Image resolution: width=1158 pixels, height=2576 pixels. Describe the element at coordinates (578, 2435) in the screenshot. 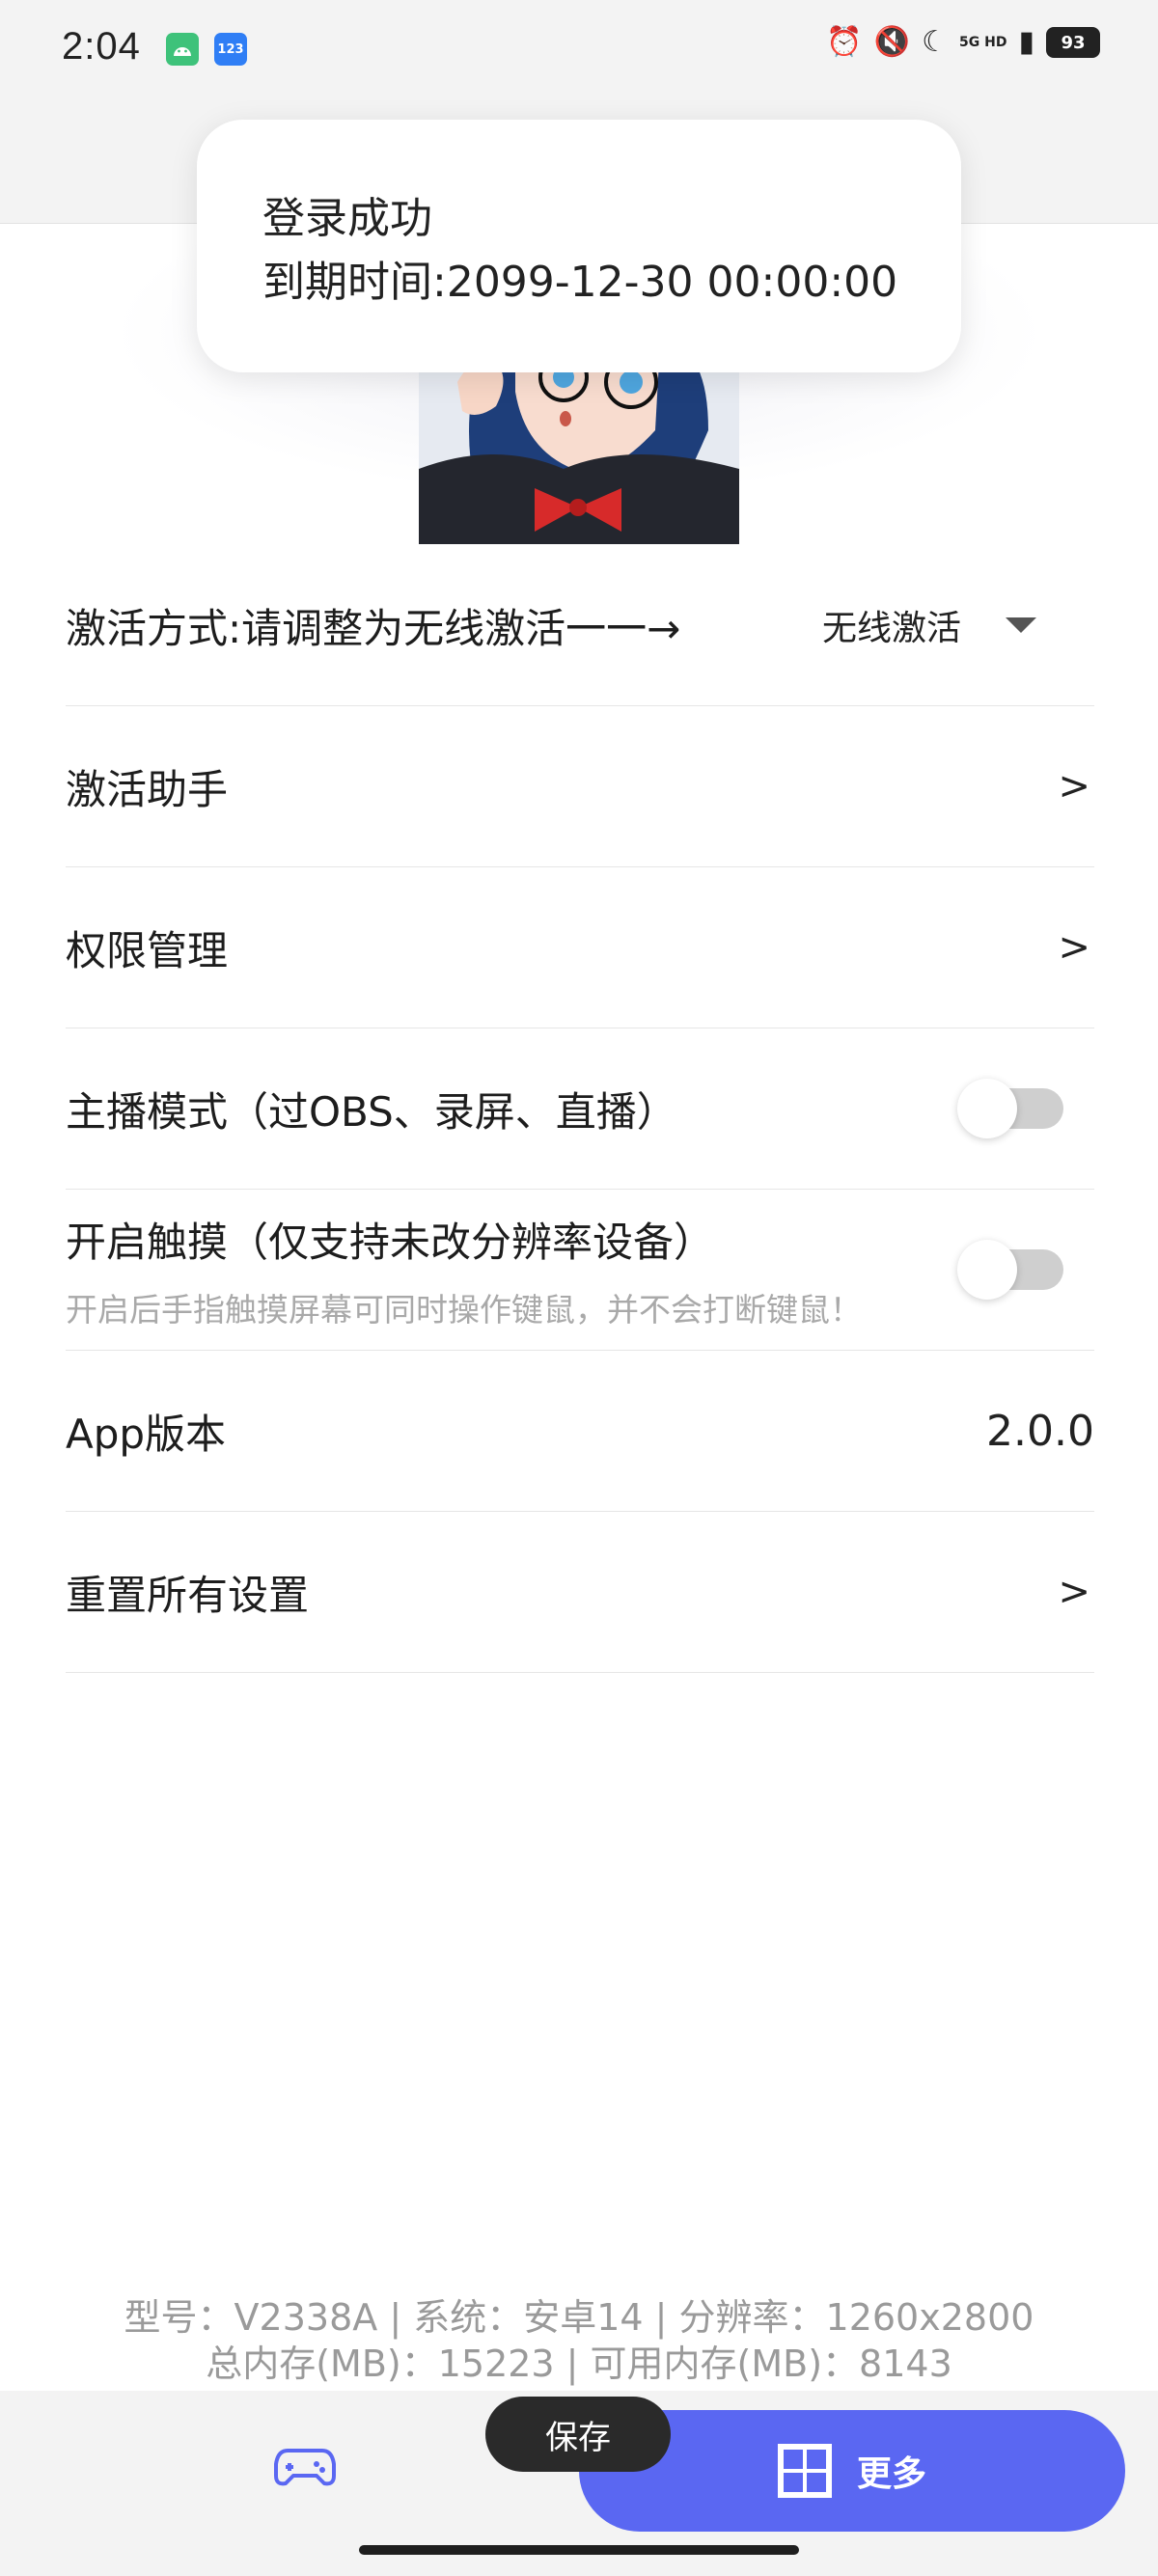

I see `save-button: 保存` at that location.